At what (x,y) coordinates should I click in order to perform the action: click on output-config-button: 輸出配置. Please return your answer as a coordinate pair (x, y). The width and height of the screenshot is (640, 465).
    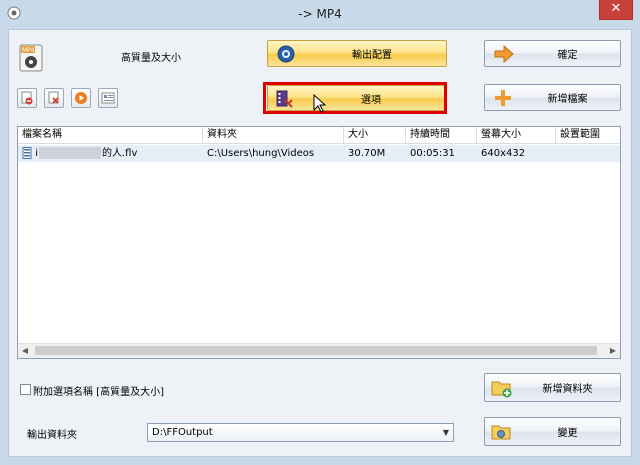
    Looking at the image, I should click on (357, 53).